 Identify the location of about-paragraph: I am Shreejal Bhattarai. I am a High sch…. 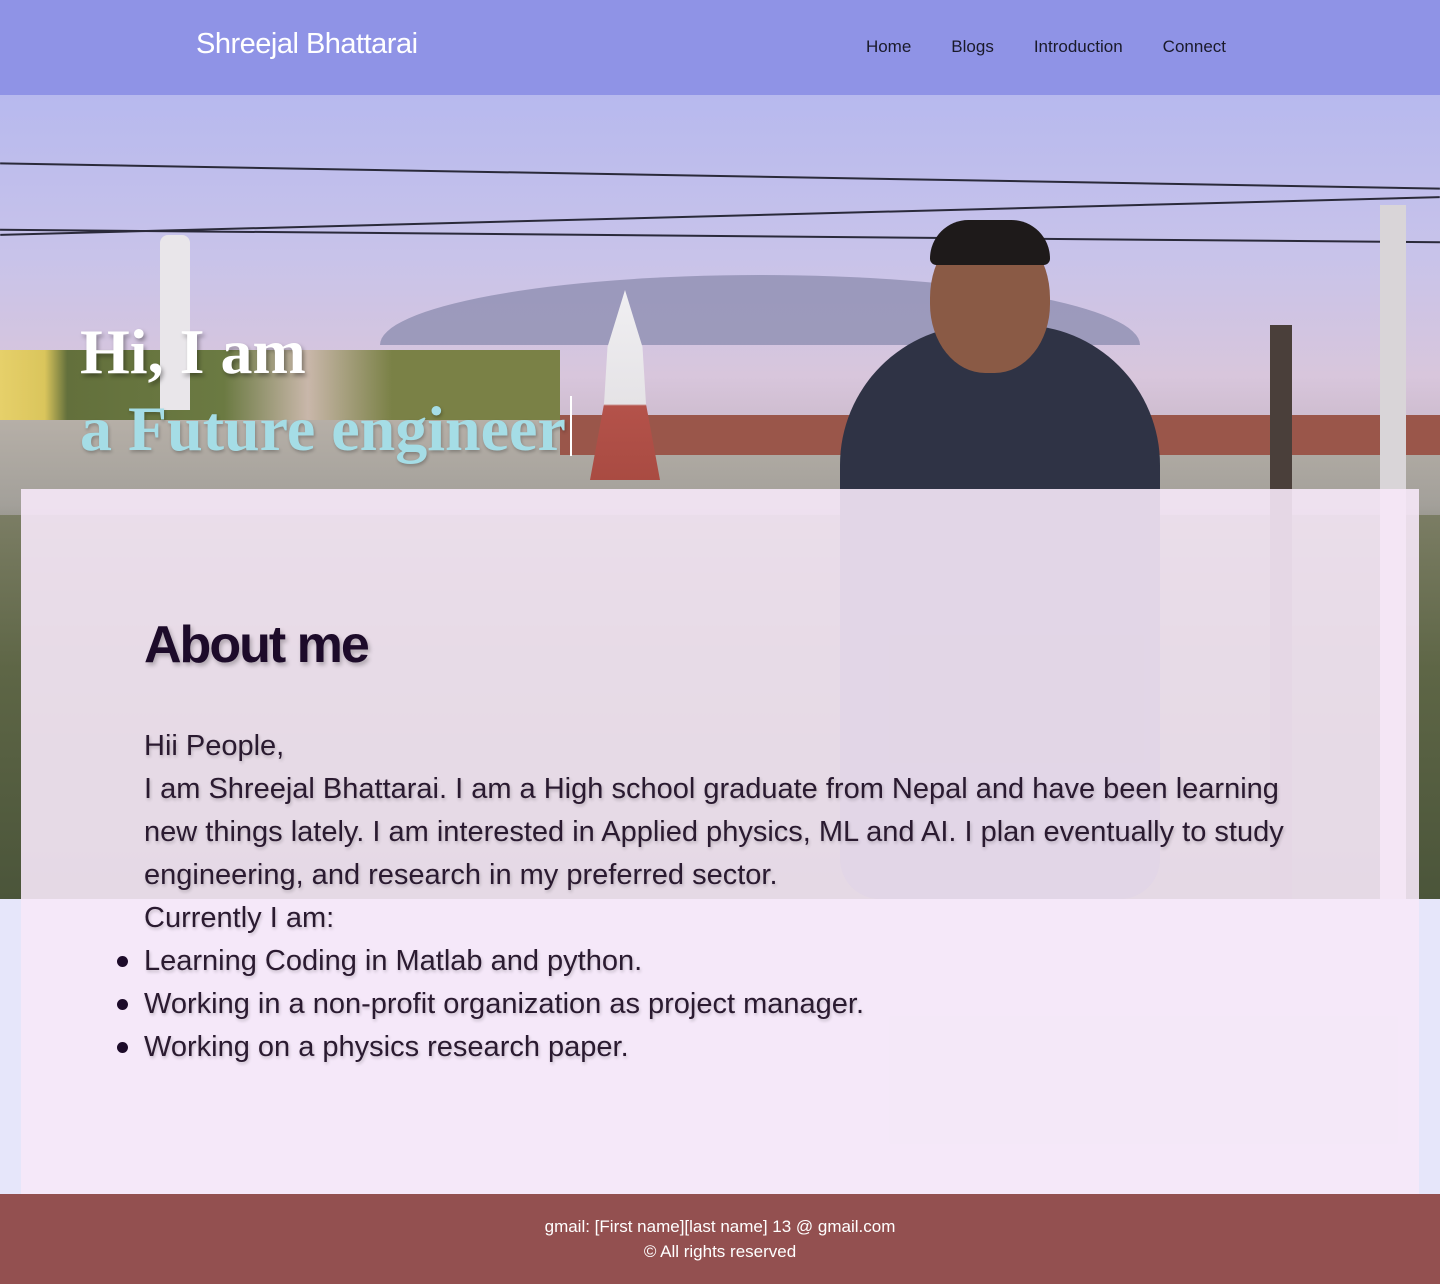
(714, 832).